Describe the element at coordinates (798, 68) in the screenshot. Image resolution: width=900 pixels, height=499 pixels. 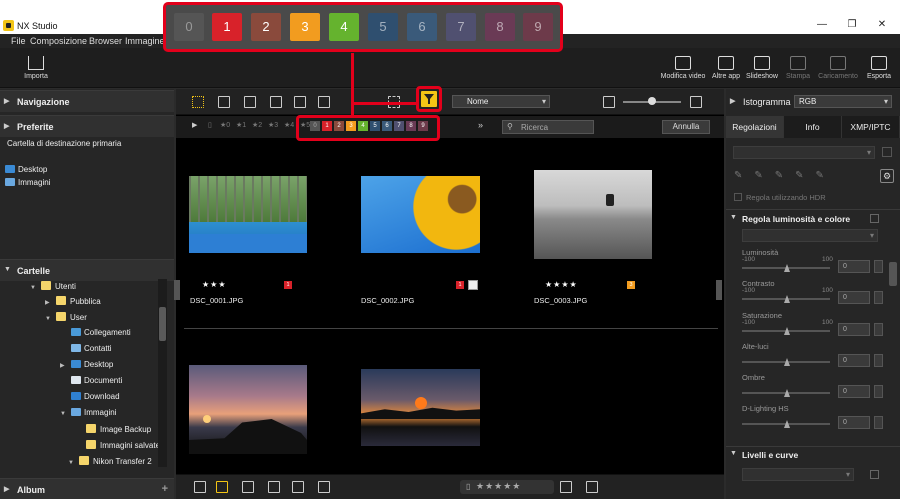
I see `print-button: Stampa` at that location.